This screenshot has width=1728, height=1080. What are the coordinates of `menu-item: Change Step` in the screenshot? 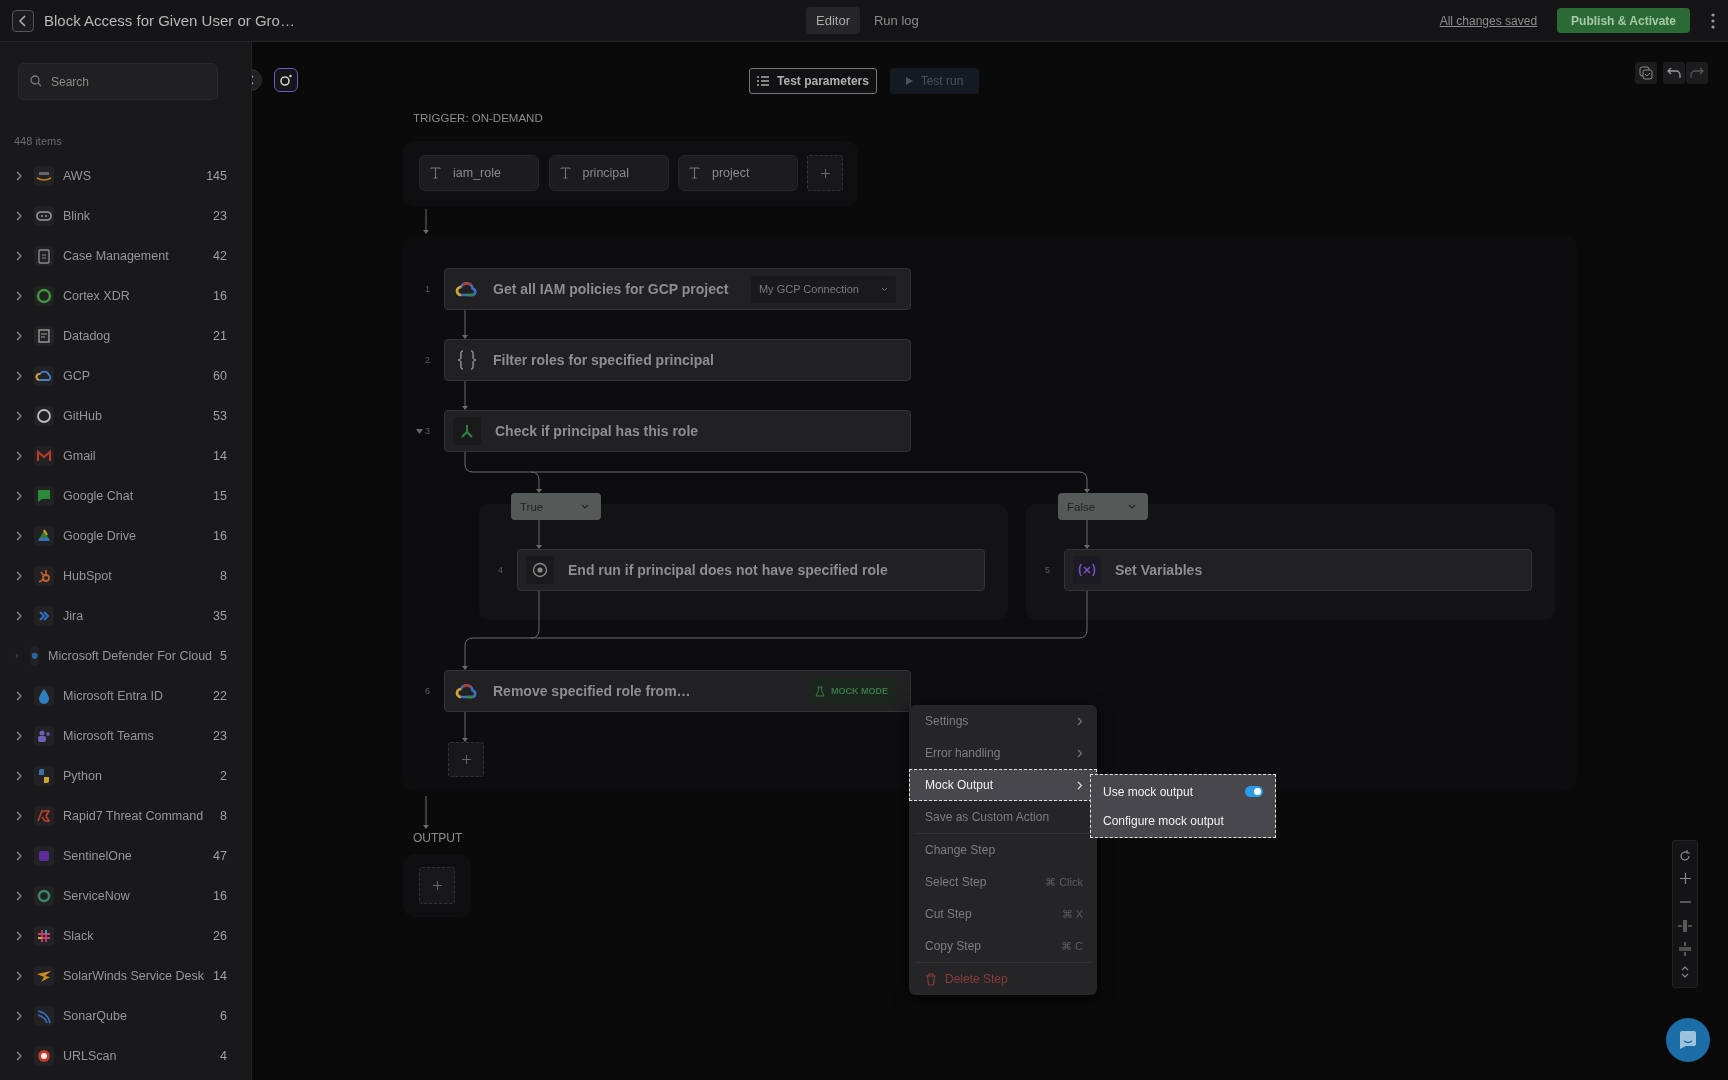 It's located at (1003, 850).